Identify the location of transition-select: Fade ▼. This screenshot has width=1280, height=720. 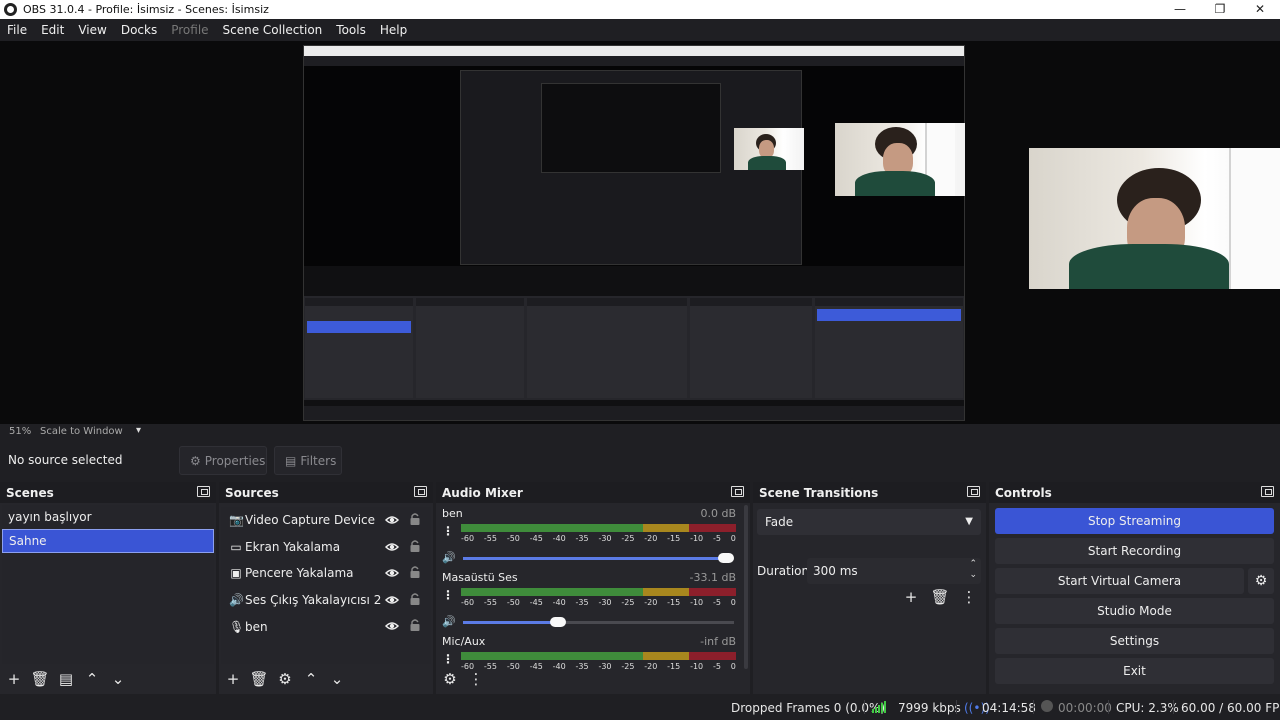
(869, 522).